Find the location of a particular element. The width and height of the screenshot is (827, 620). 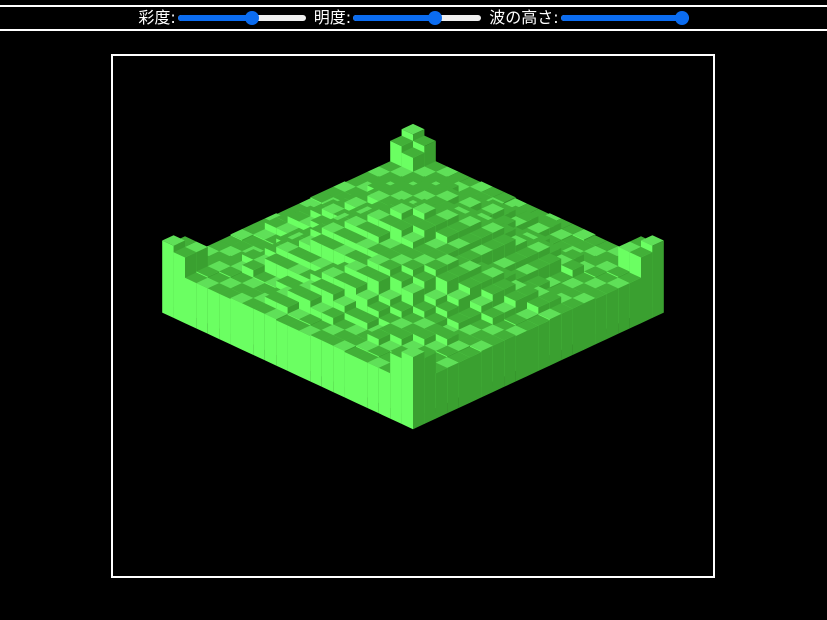

brightness-slider-thumb is located at coordinates (435, 18).